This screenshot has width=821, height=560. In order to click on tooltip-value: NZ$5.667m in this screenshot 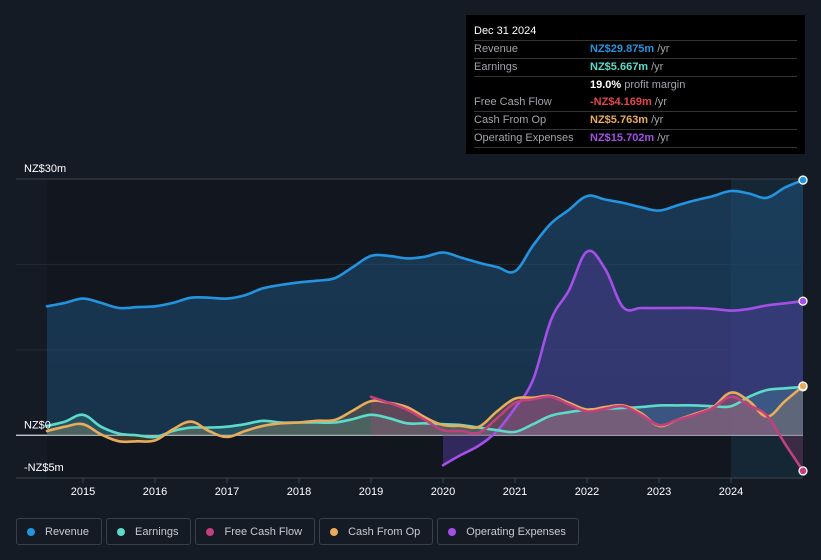, I will do `click(619, 67)`.